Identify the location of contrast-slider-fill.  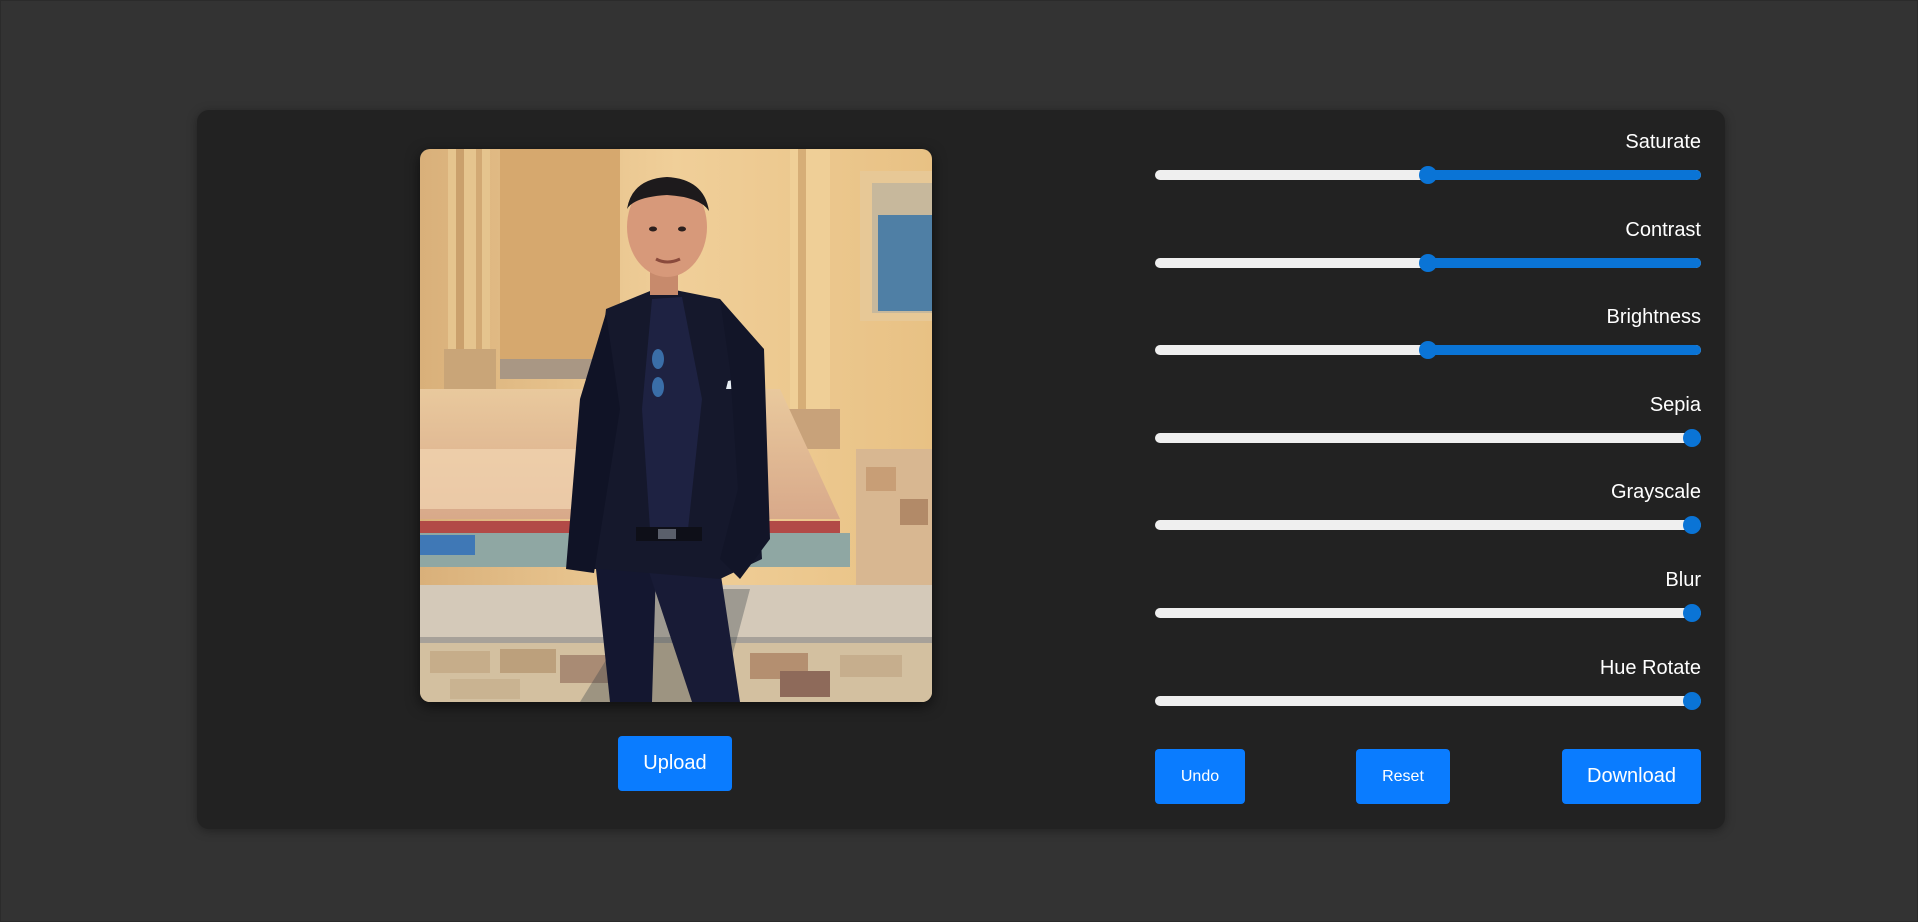
(1564, 262).